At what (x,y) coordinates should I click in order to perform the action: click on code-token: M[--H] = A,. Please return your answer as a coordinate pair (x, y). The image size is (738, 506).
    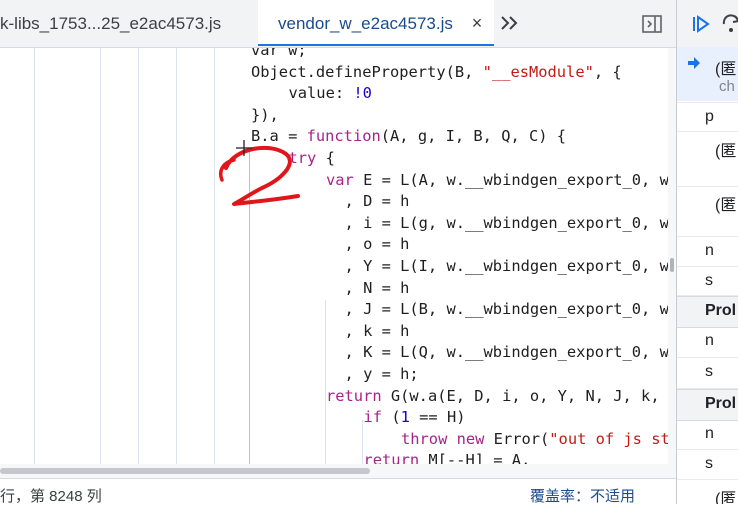
    Looking at the image, I should click on (475, 457).